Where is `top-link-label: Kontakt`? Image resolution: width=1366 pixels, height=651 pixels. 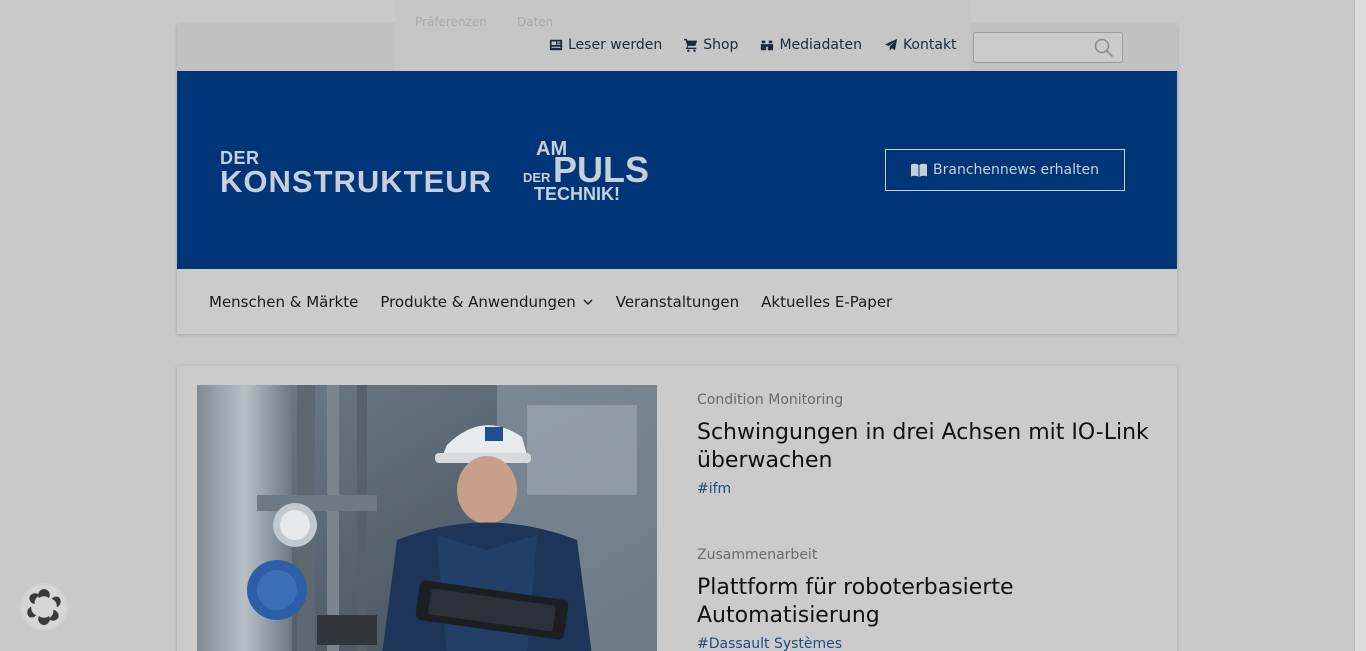 top-link-label: Kontakt is located at coordinates (929, 45).